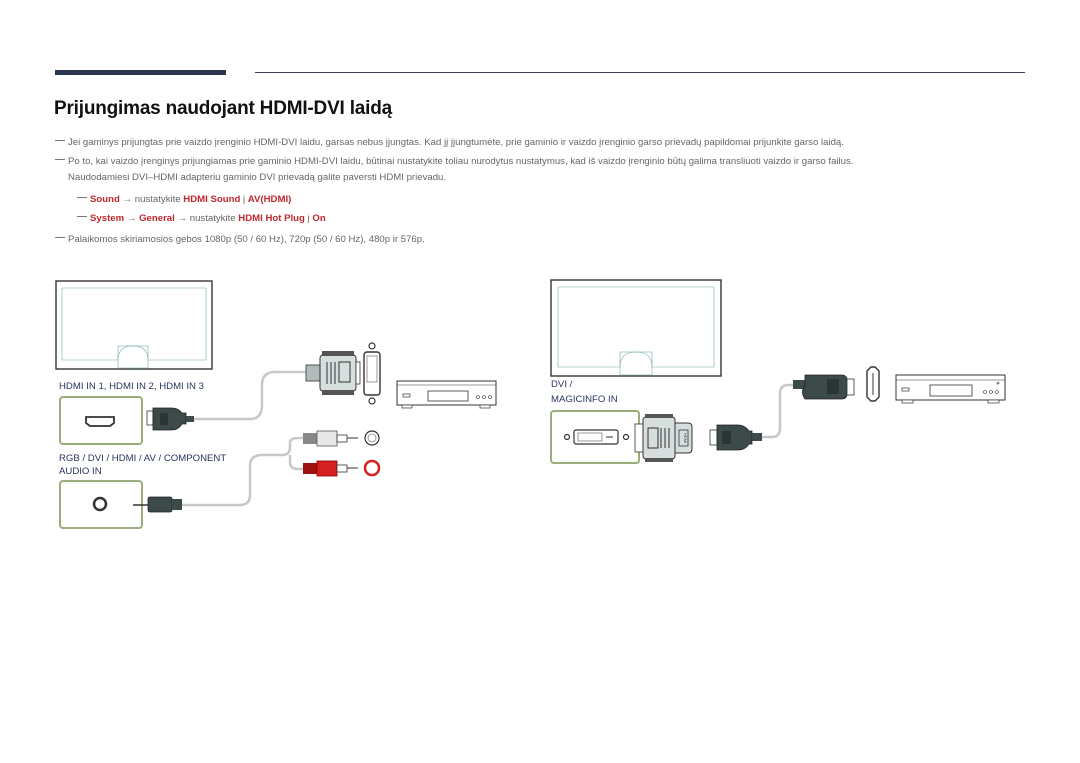  I want to click on audio-in-port, so click(101, 504).